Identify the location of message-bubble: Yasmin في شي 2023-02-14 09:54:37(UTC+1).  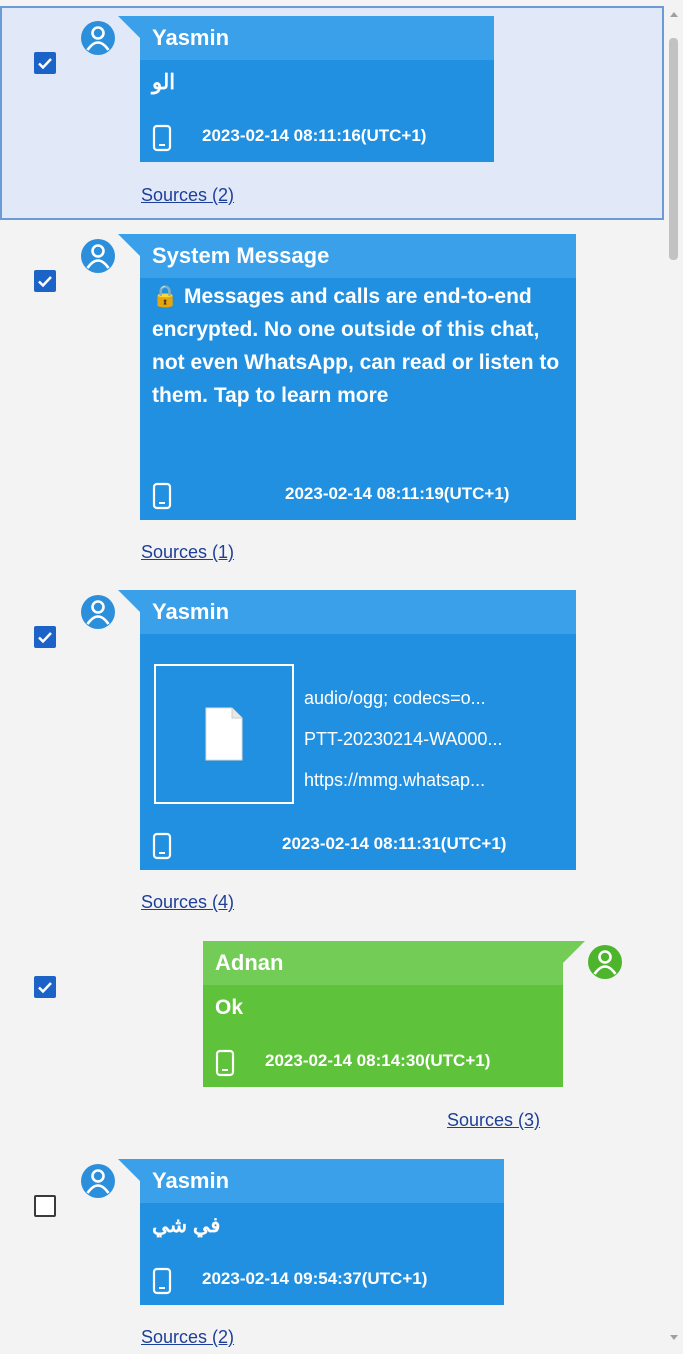
(311, 1232).